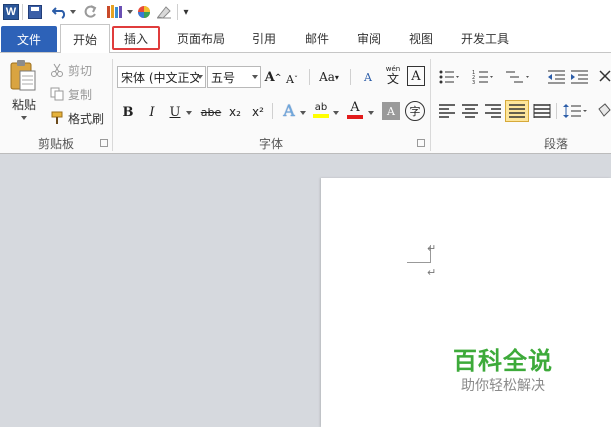 Image resolution: width=611 pixels, height=427 pixels. Describe the element at coordinates (355, 110) in the screenshot. I see `font-color-button: A` at that location.